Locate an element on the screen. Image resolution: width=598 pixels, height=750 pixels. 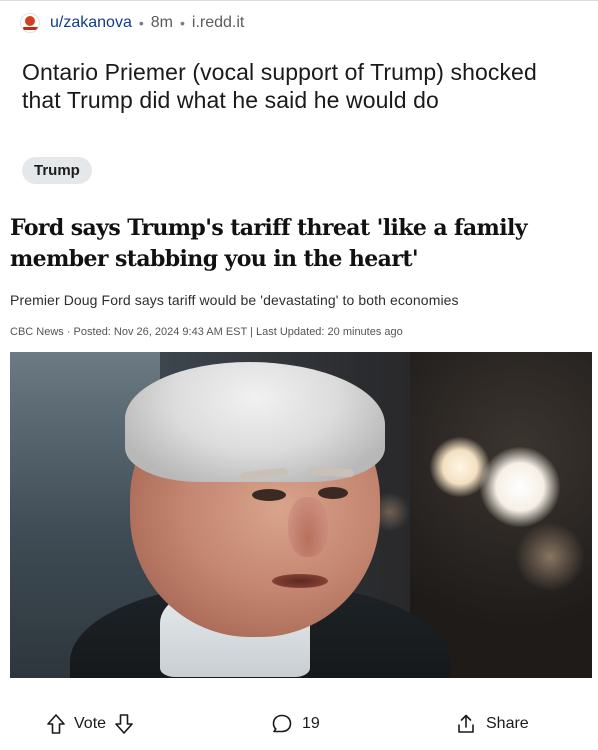
vote-control: Vote is located at coordinates (90, 724).